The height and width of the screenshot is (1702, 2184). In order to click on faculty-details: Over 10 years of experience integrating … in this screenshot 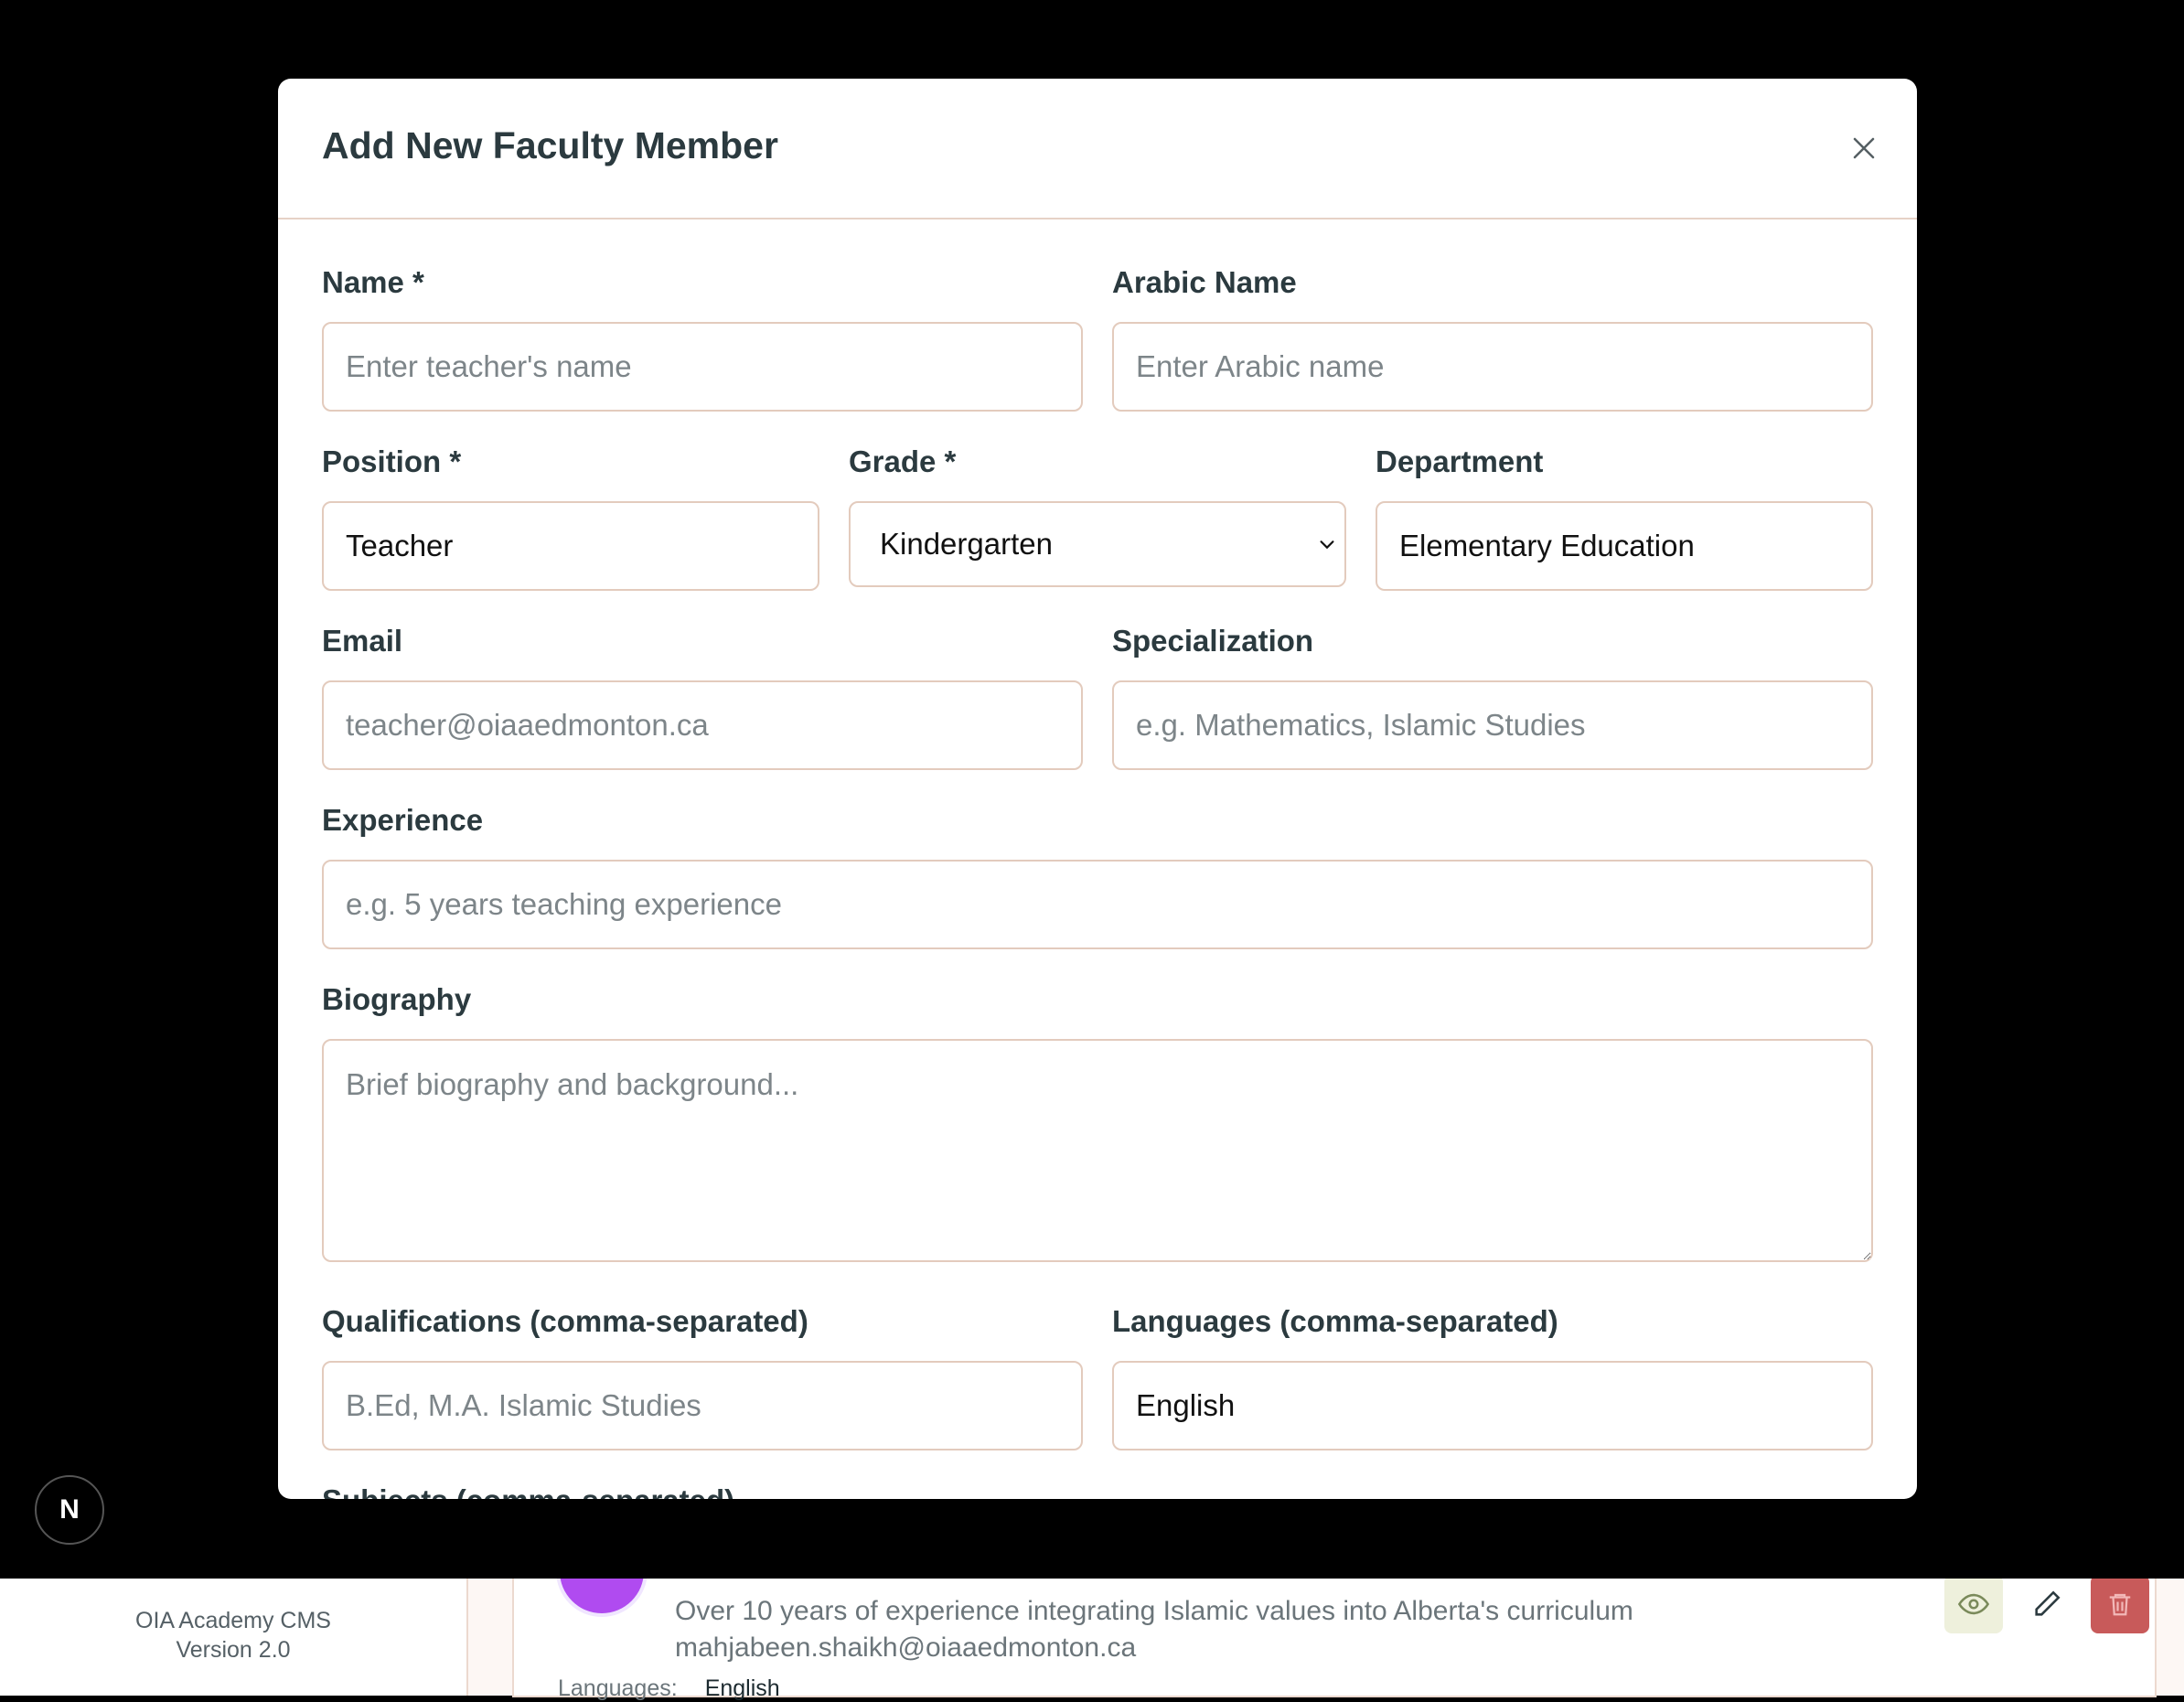, I will do `click(1154, 1630)`.